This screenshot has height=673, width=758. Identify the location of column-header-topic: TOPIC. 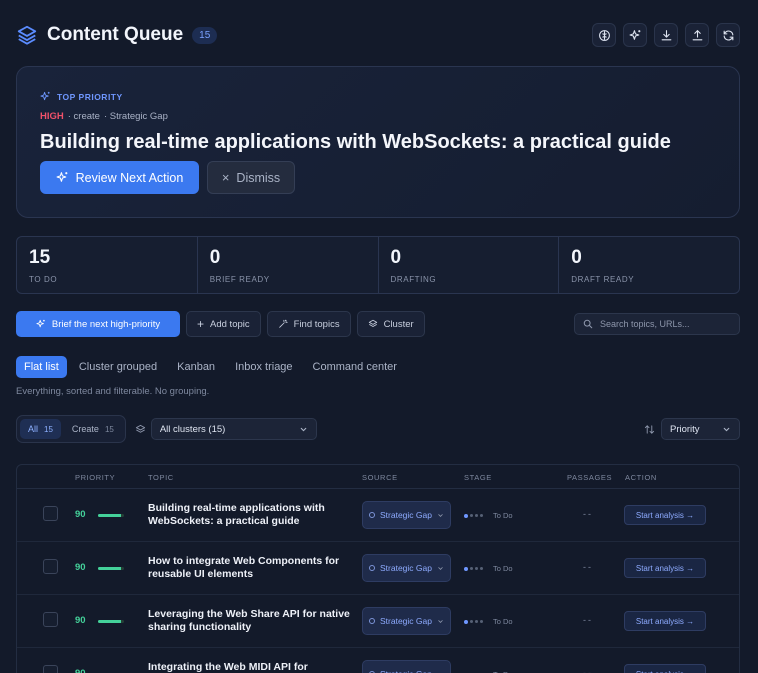
(161, 477).